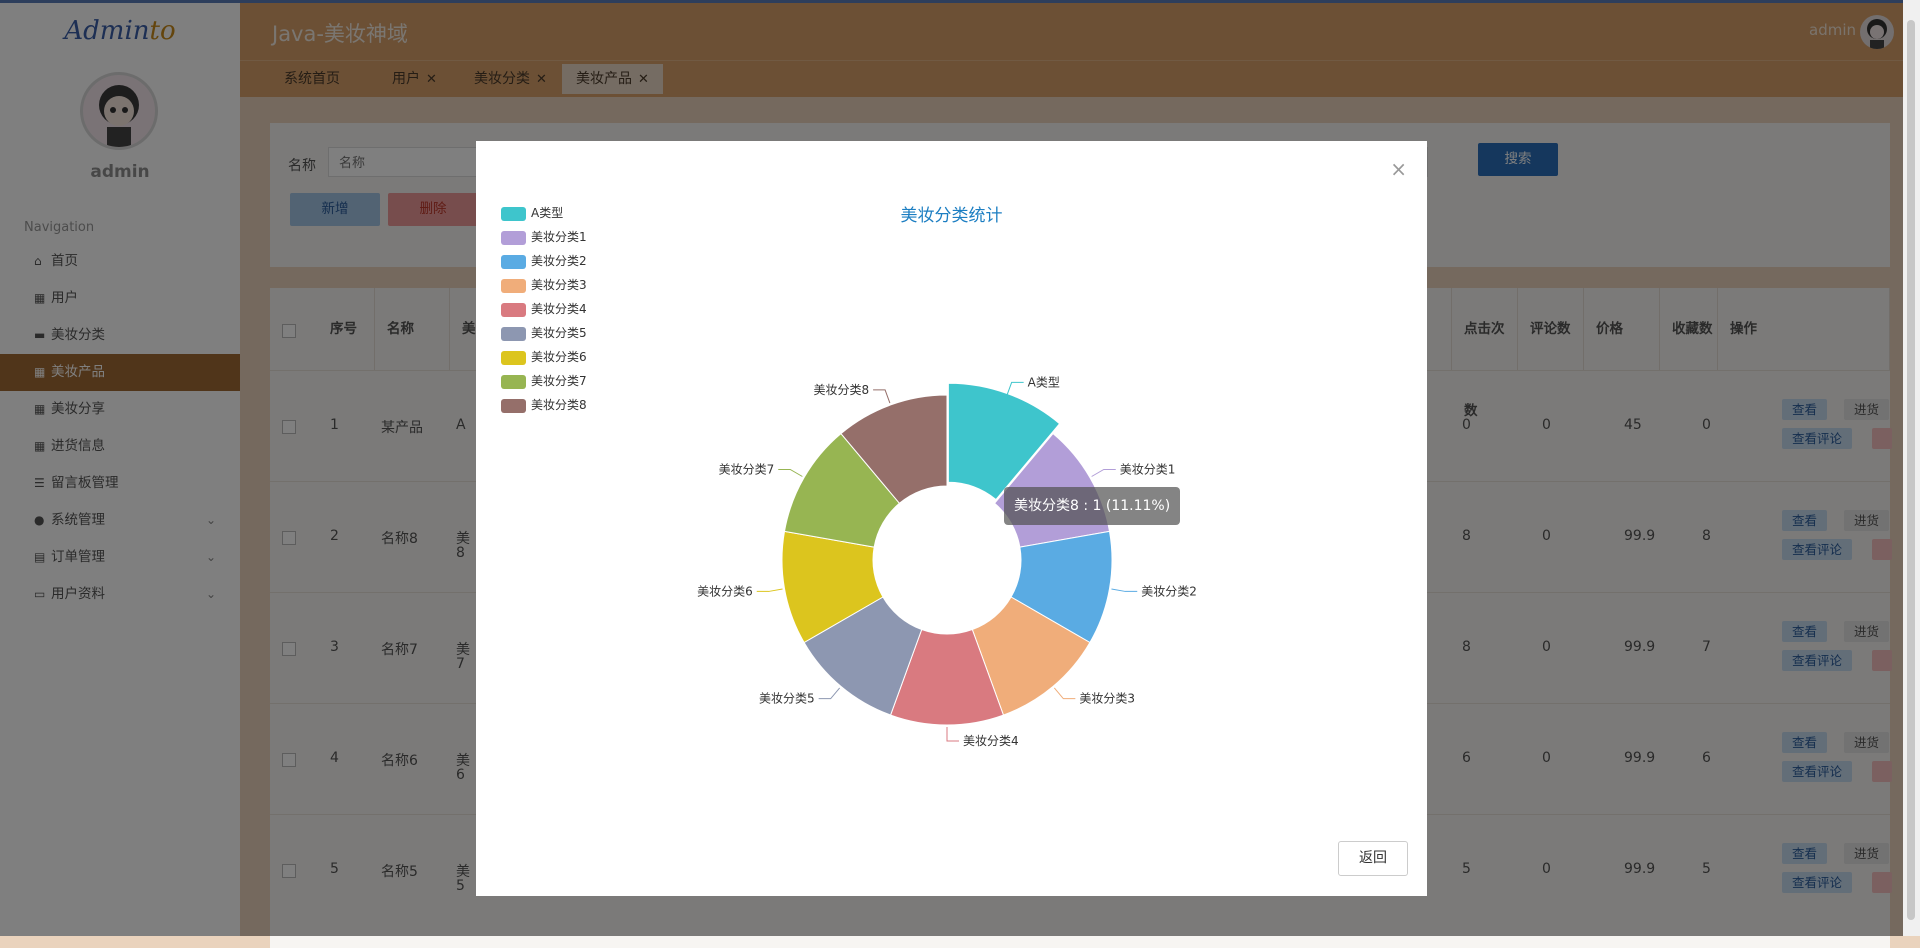 Image resolution: width=1920 pixels, height=948 pixels. I want to click on legend-item: 美妆分类1, so click(544, 241).